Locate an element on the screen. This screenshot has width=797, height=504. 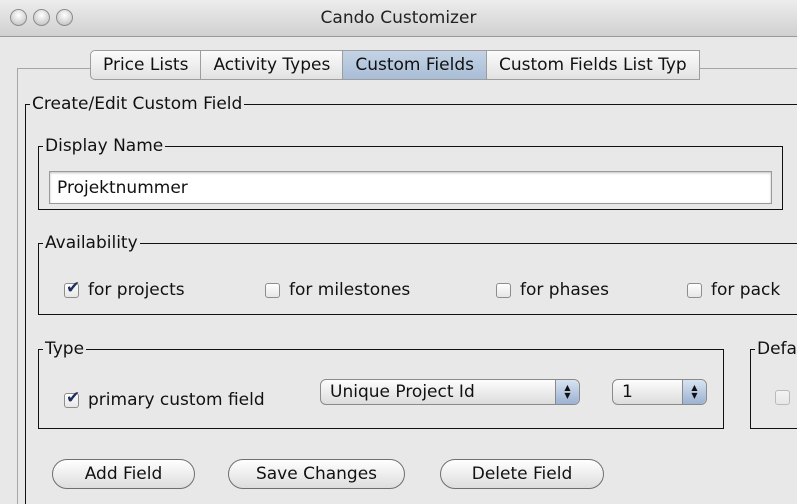
default-legend: Defa is located at coordinates (776, 349).